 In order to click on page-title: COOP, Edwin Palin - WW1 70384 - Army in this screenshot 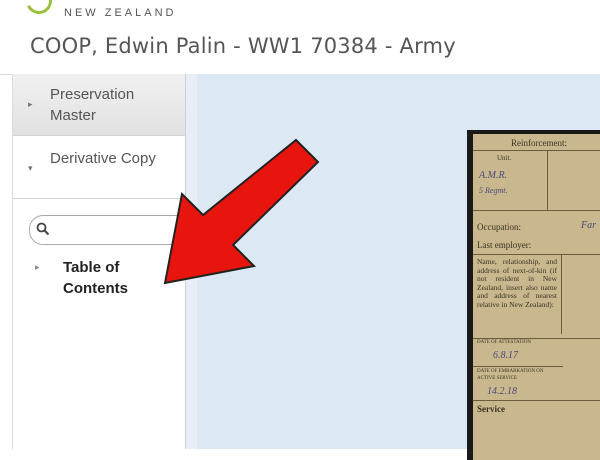, I will do `click(243, 46)`.